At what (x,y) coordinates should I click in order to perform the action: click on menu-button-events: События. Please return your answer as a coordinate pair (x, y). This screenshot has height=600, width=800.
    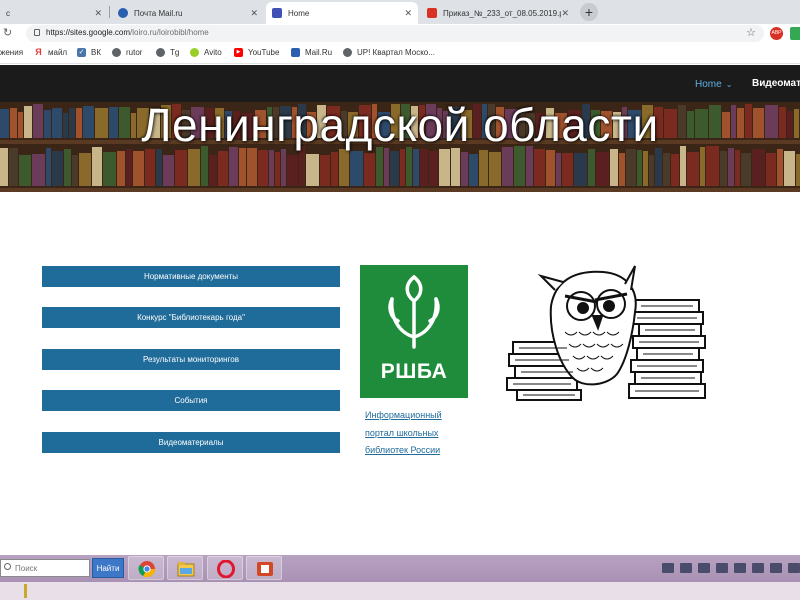
    Looking at the image, I should click on (191, 400).